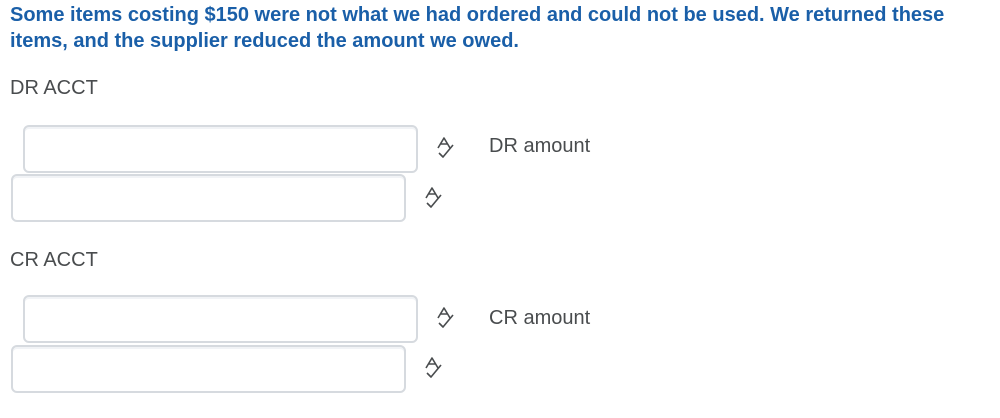  Describe the element at coordinates (540, 146) in the screenshot. I see `dr-amount-label: DR amount` at that location.